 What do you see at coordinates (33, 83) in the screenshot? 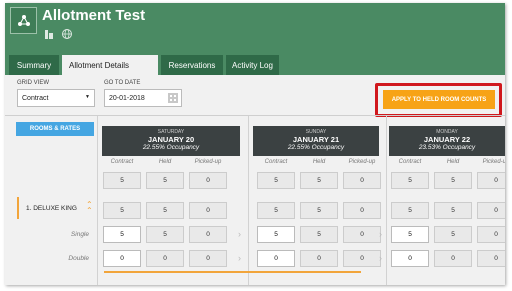
I see `grid-view-label: GRID VIEW` at bounding box center [33, 83].